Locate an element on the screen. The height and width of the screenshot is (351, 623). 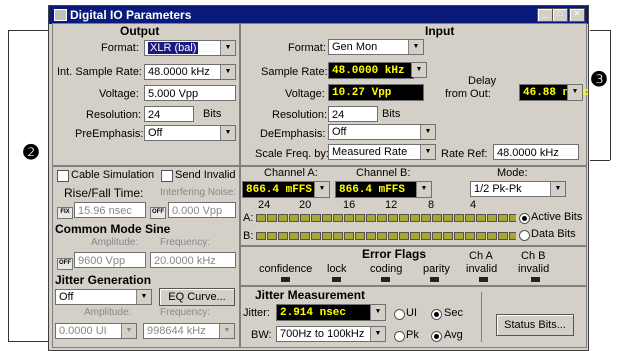
output-voltage-field: 5.000 Vpp is located at coordinates (190, 93).